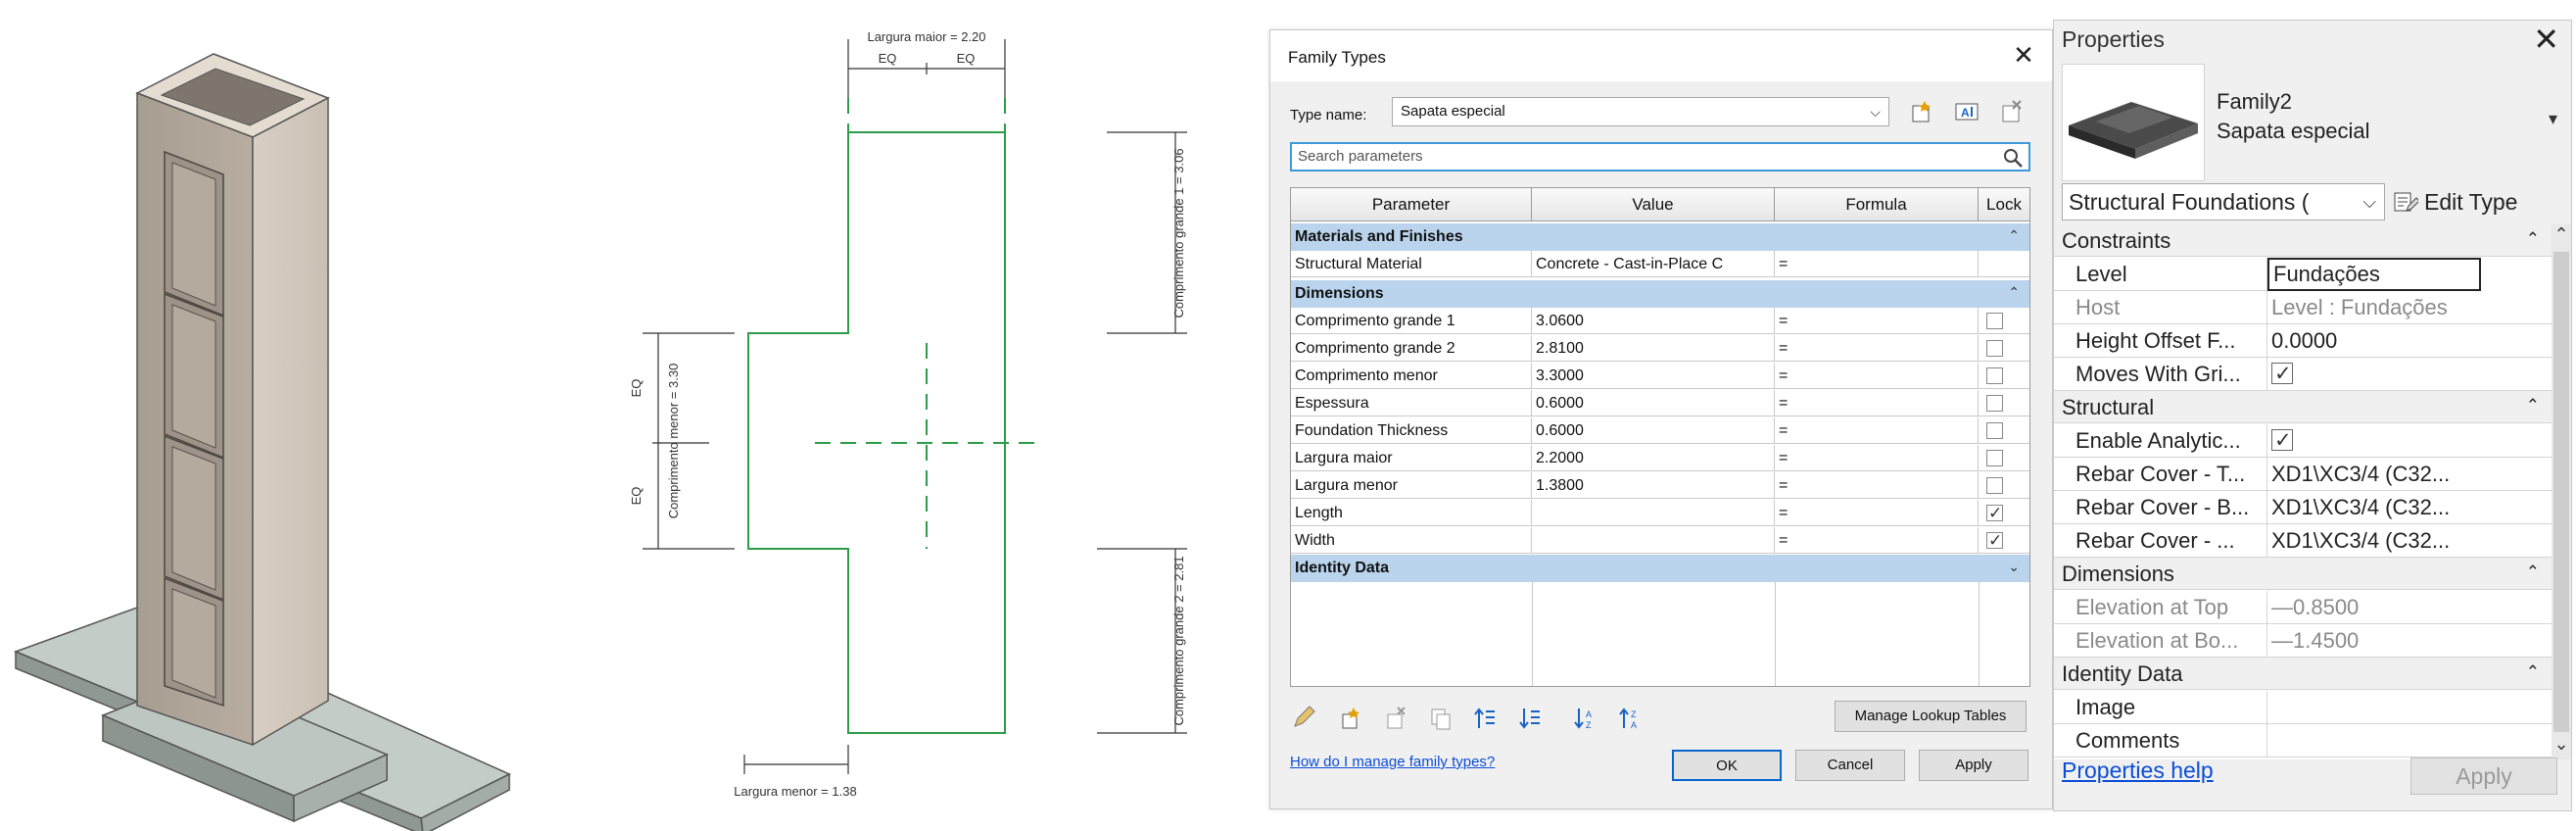 This screenshot has height=831, width=2576. Describe the element at coordinates (2303, 407) in the screenshot. I see `group-structural: Structural ⌃` at that location.